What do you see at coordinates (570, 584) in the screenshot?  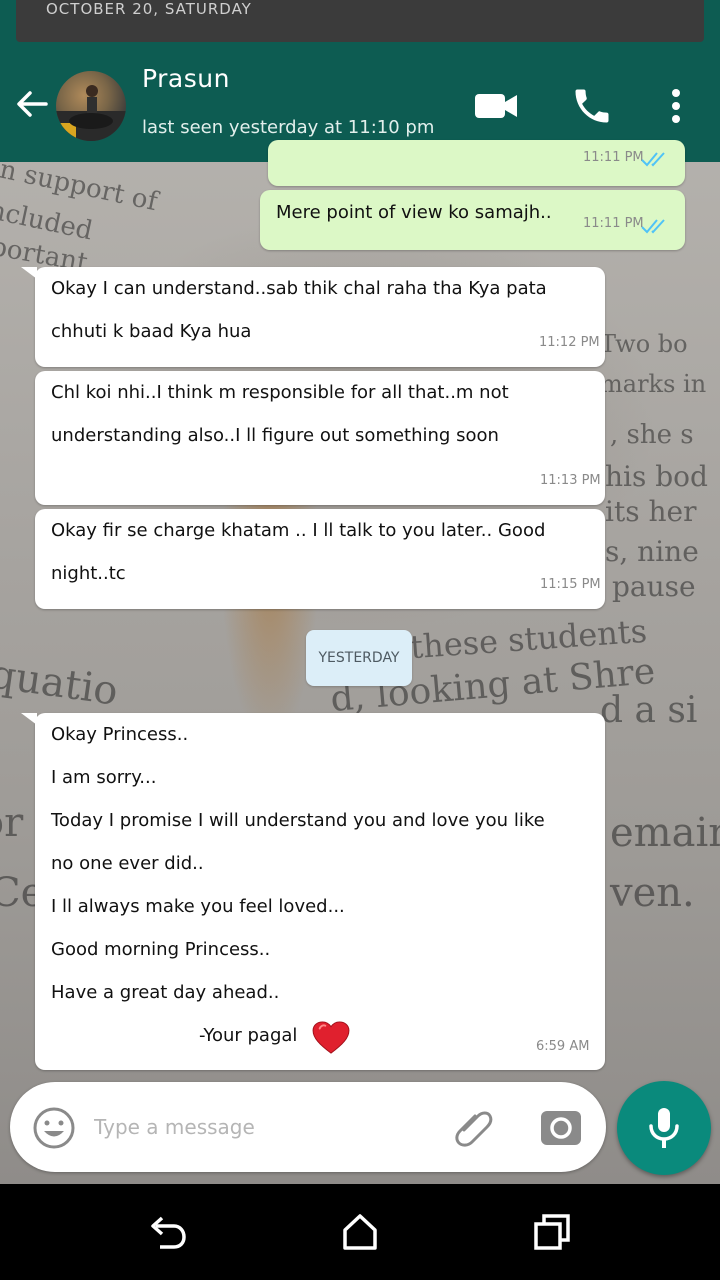 I see `message-time: 11:15 PM` at bounding box center [570, 584].